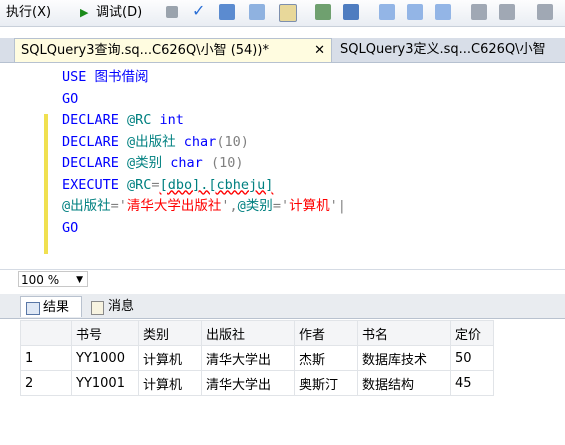 This screenshot has width=565, height=445. Describe the element at coordinates (404, 383) in the screenshot. I see `table-cell: 数据结构` at that location.